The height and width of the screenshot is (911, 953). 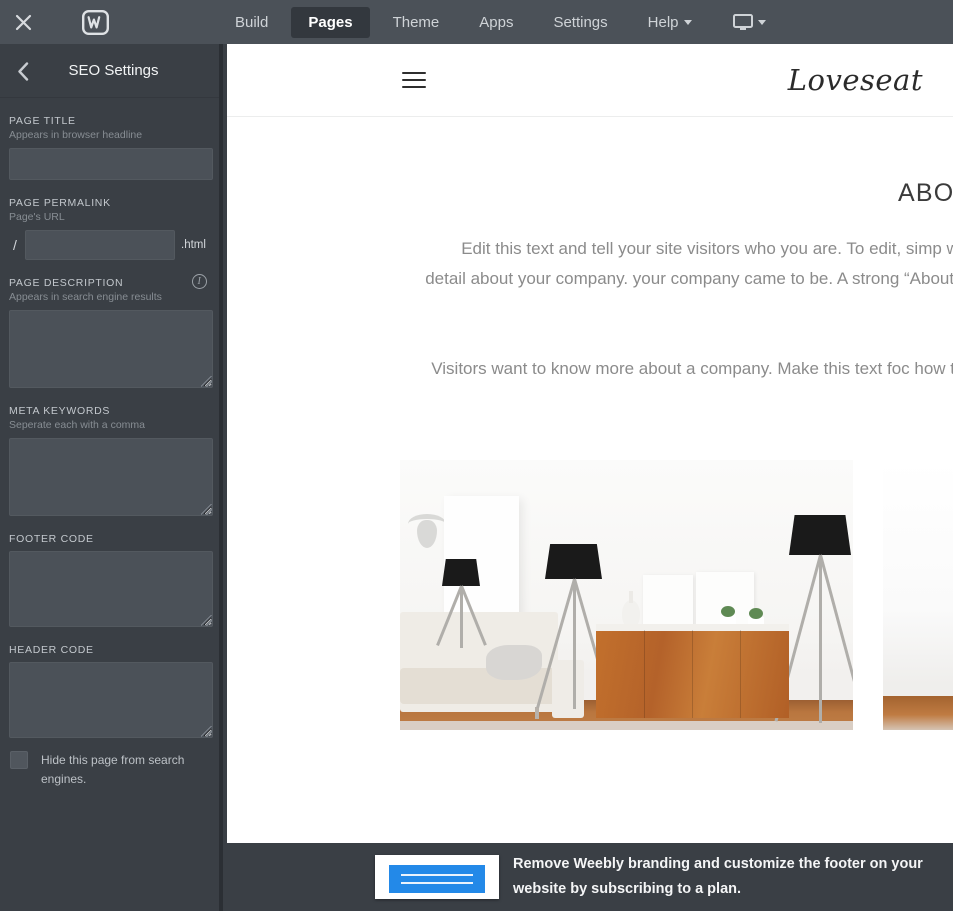 I want to click on weebly-logo-icon, so click(x=95, y=22).